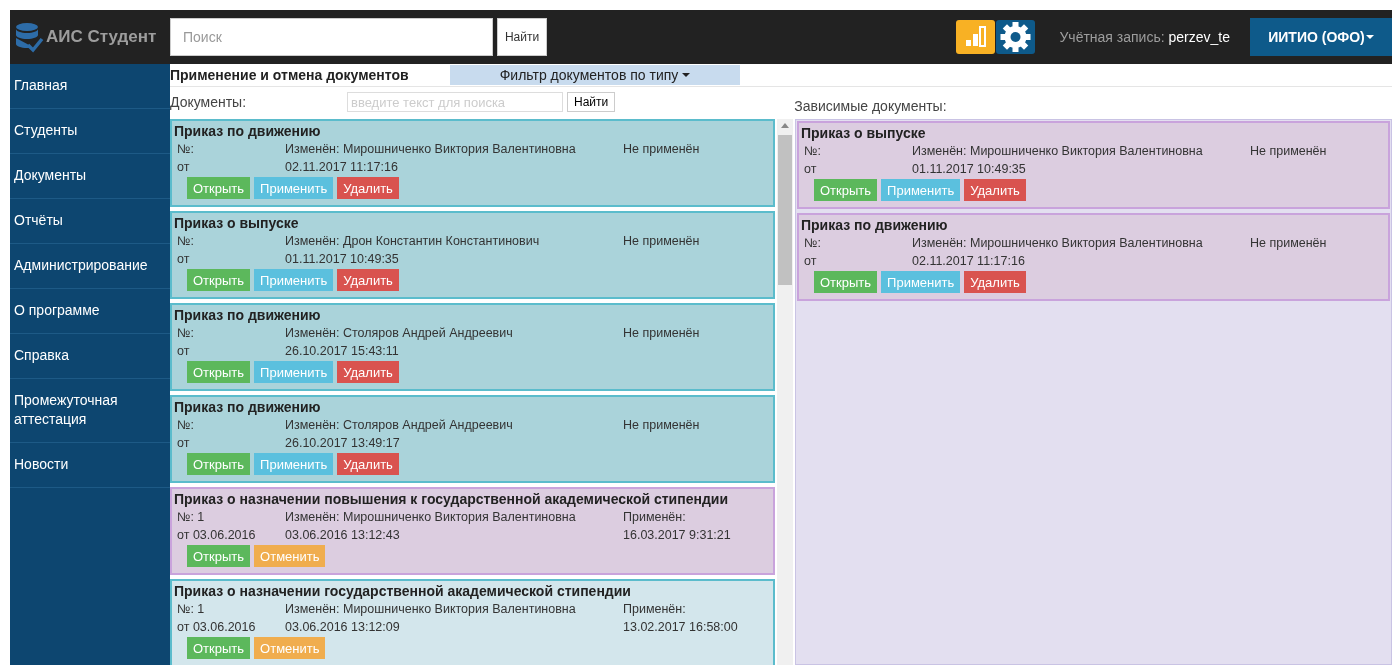 Image resolution: width=1392 pixels, height=665 pixels. Describe the element at coordinates (331, 37) in the screenshot. I see `search-field: Поиск` at that location.